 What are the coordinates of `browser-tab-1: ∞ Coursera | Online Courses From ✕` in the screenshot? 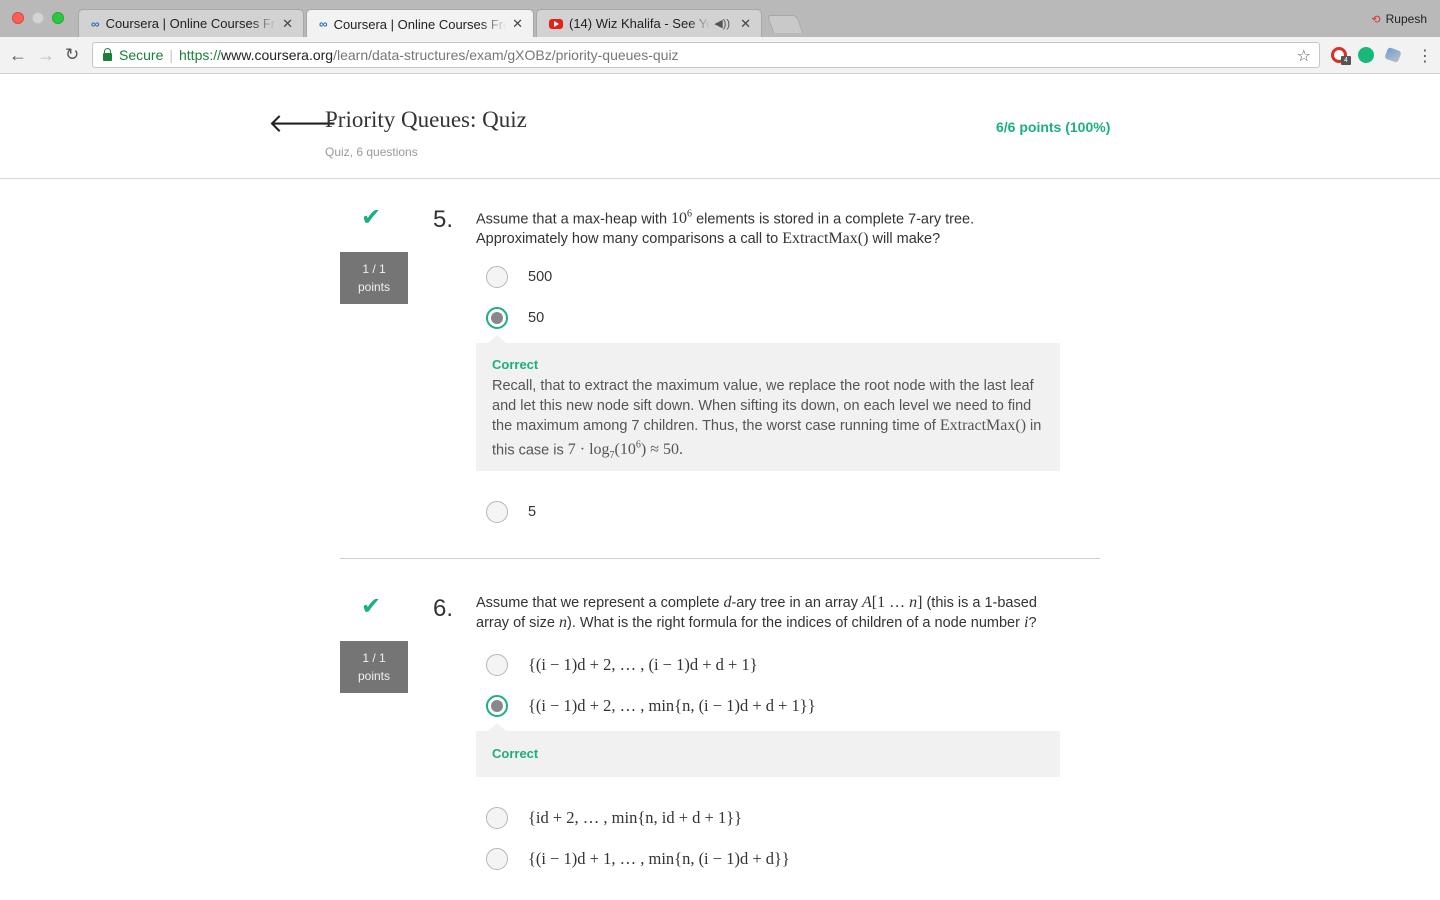 It's located at (191, 23).